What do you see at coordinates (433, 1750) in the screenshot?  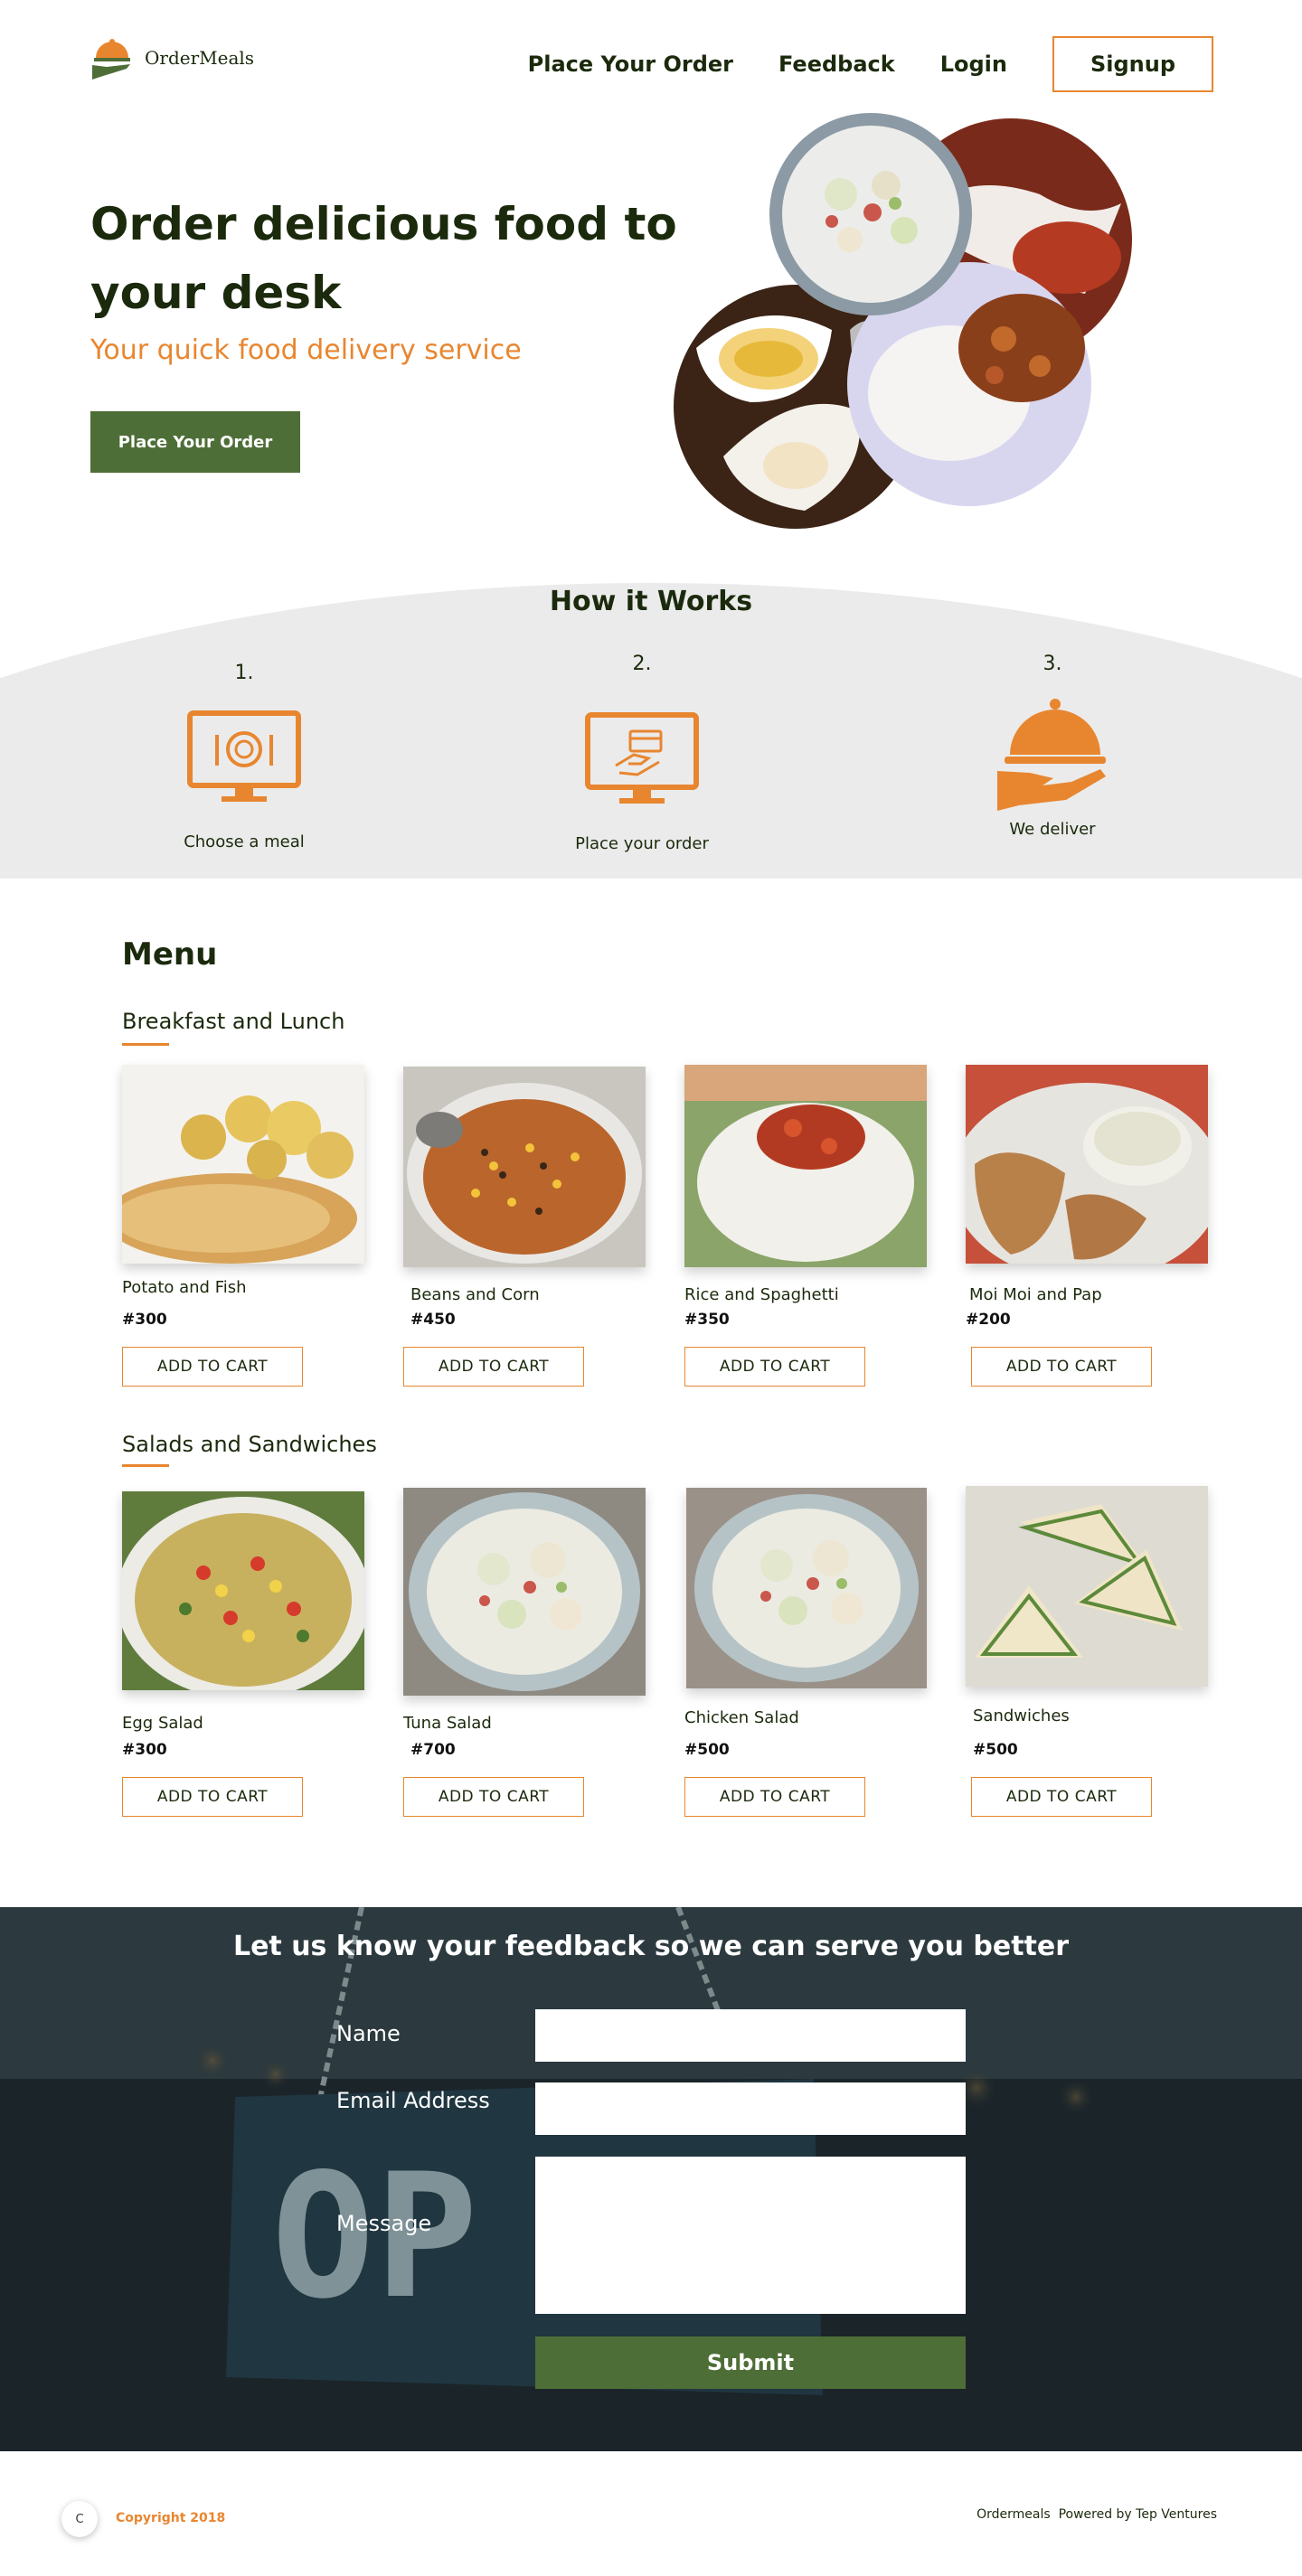 I see `item-price: #700` at bounding box center [433, 1750].